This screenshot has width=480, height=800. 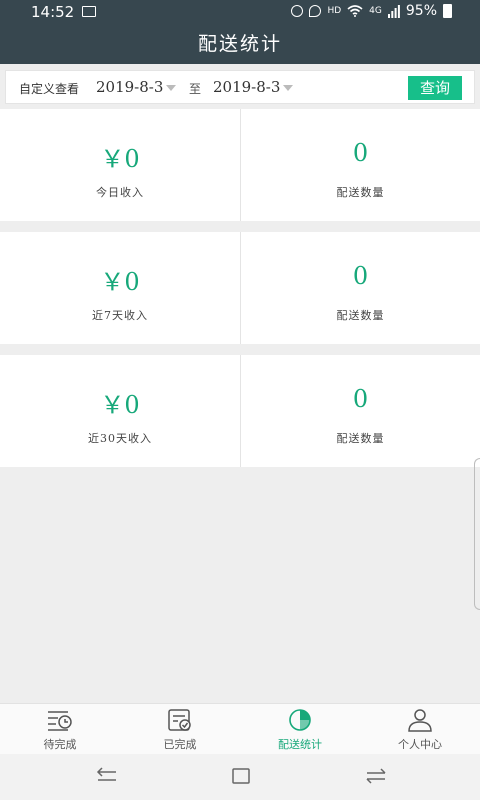 I want to click on income-label: 近7天收入, so click(x=120, y=315).